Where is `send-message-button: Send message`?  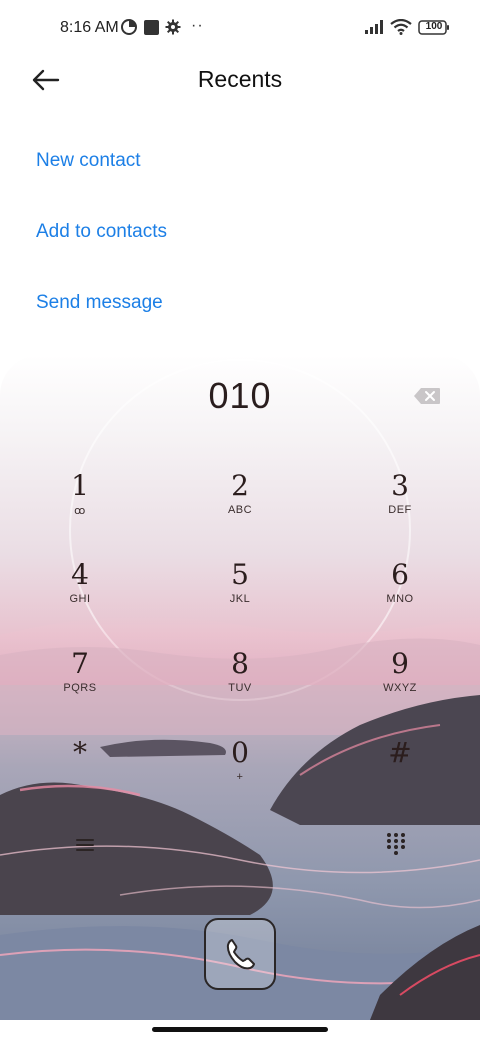 send-message-button: Send message is located at coordinates (99, 303).